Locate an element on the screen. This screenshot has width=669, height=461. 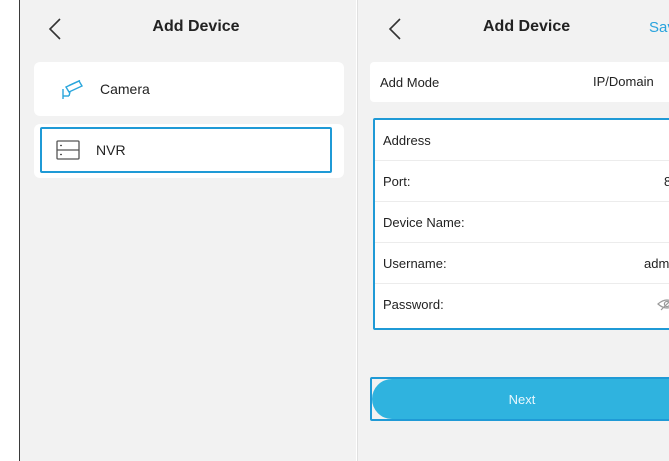
save-button: Sav is located at coordinates (659, 27).